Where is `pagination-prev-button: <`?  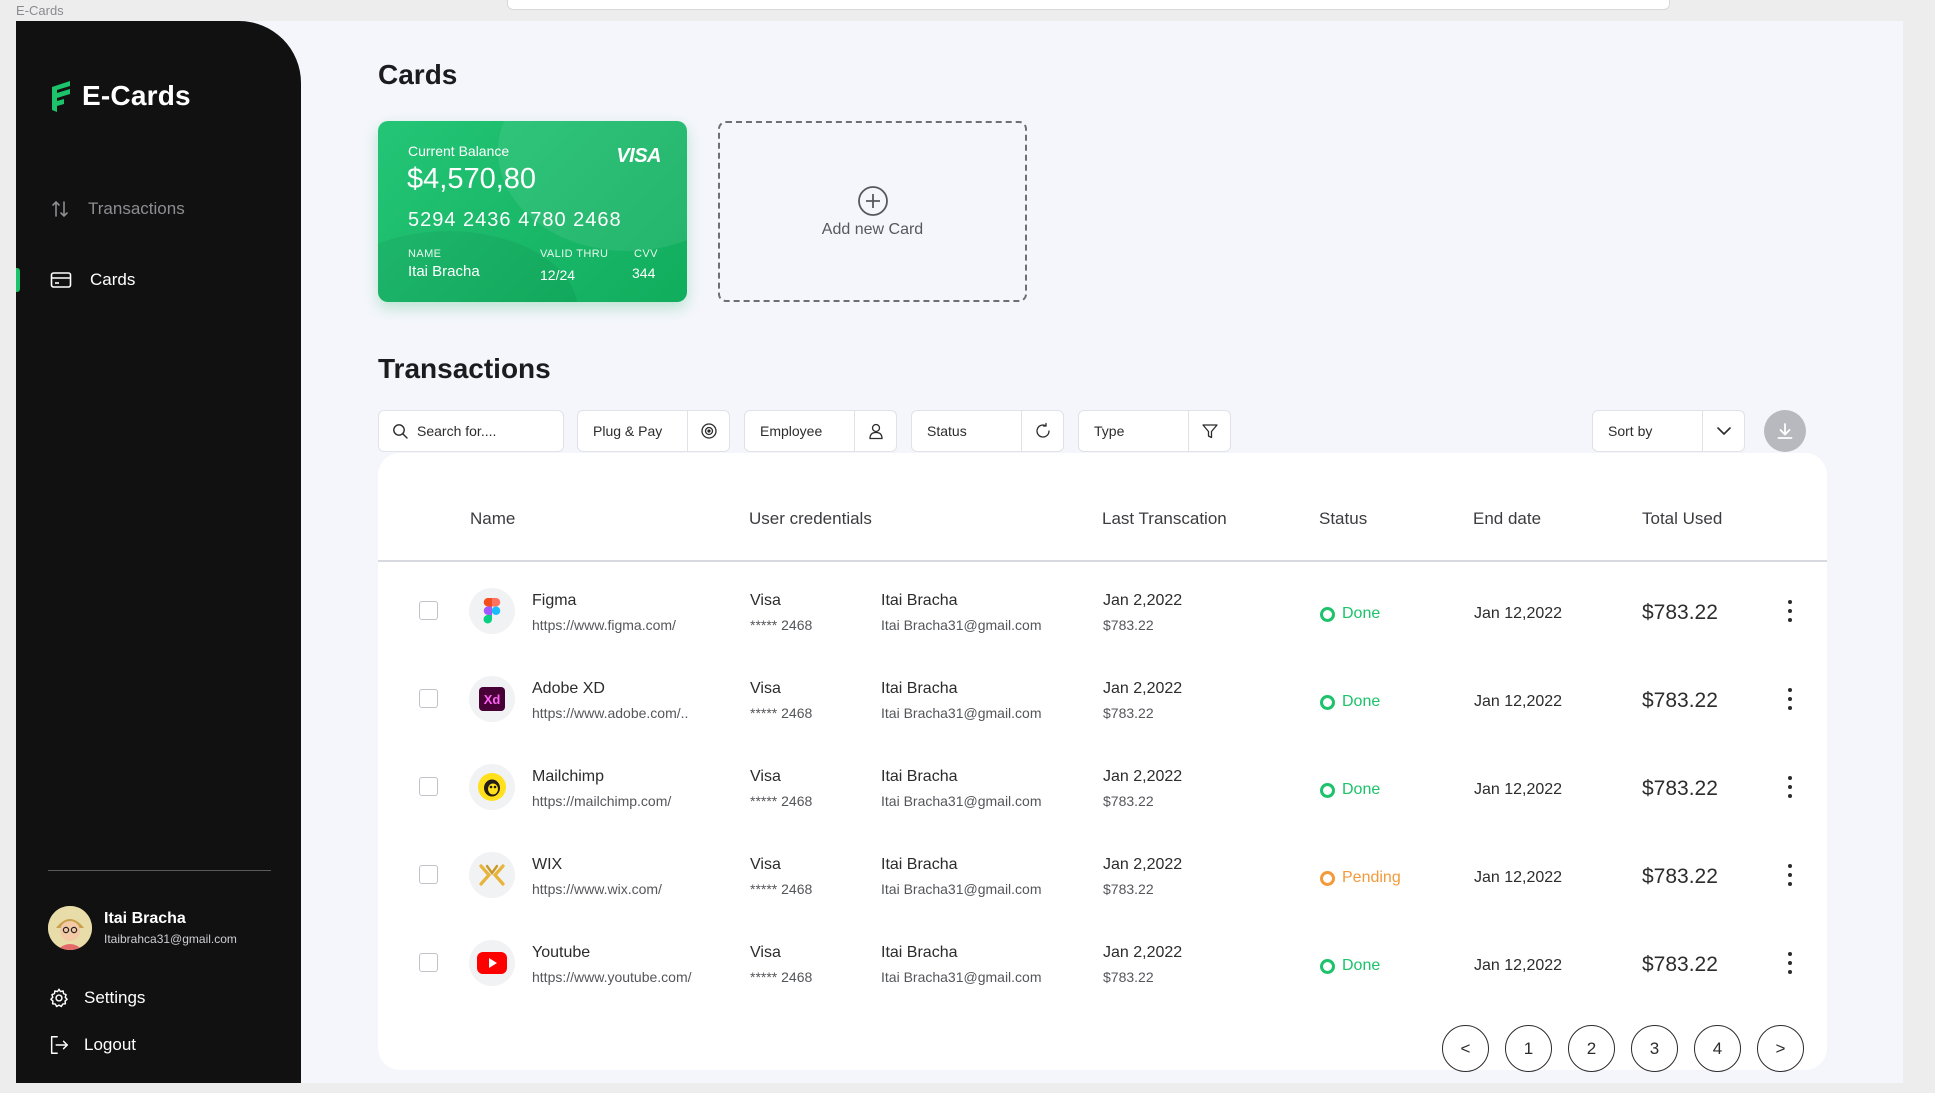
pagination-prev-button: < is located at coordinates (1465, 1048).